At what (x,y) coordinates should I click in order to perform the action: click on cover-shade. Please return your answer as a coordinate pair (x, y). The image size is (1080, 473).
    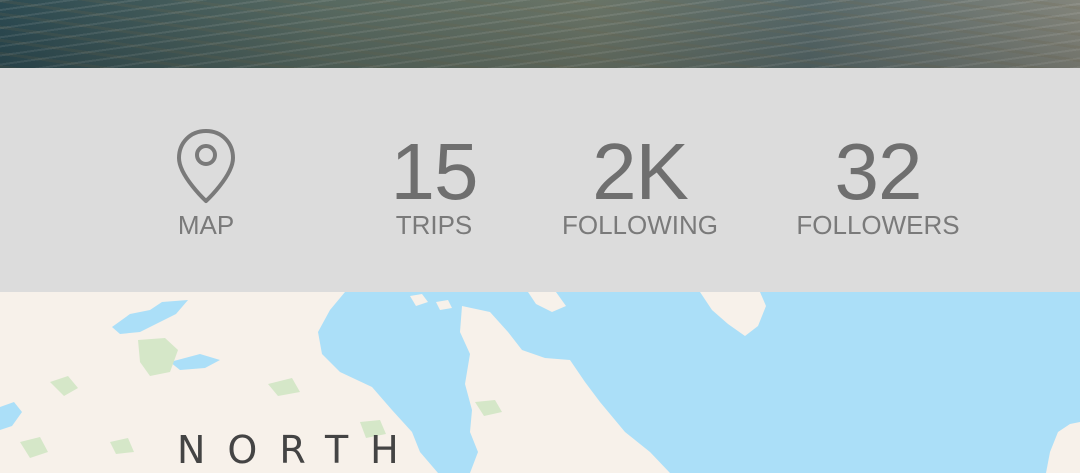
    Looking at the image, I should click on (540, 34).